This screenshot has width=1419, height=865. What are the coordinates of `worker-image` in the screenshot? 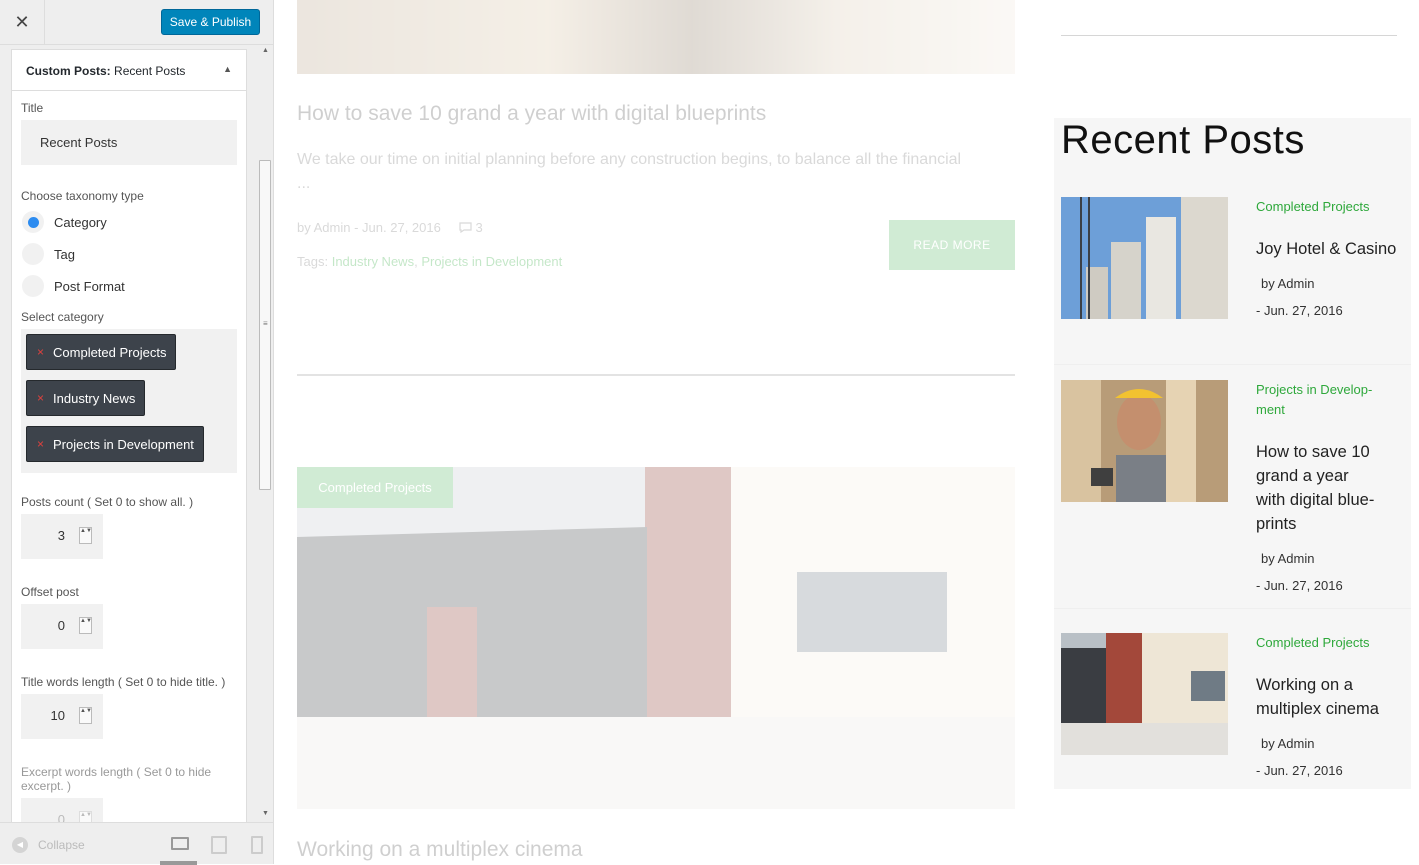 It's located at (1144, 441).